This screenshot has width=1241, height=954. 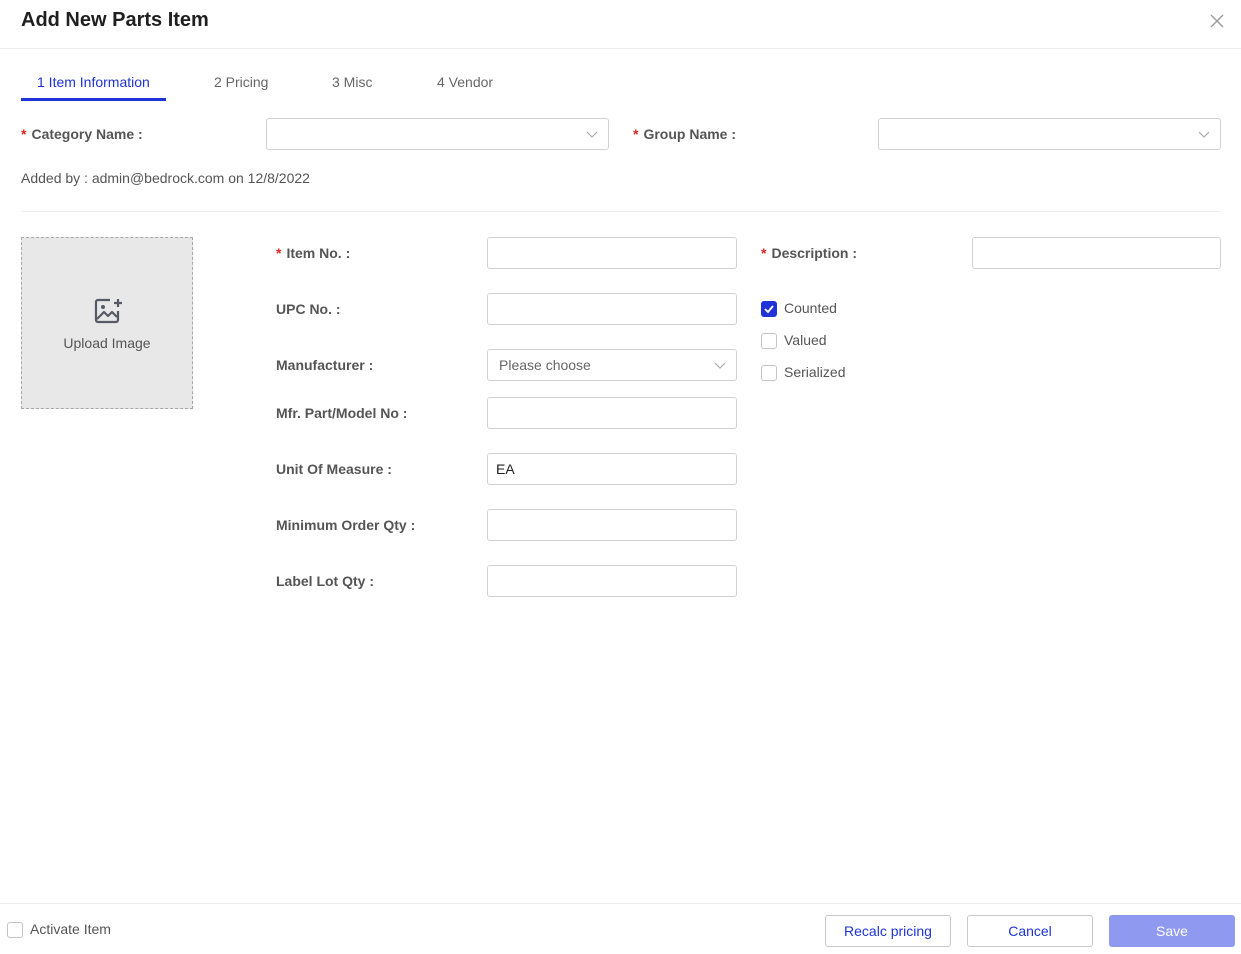 What do you see at coordinates (437, 134) in the screenshot?
I see `category-name-select` at bounding box center [437, 134].